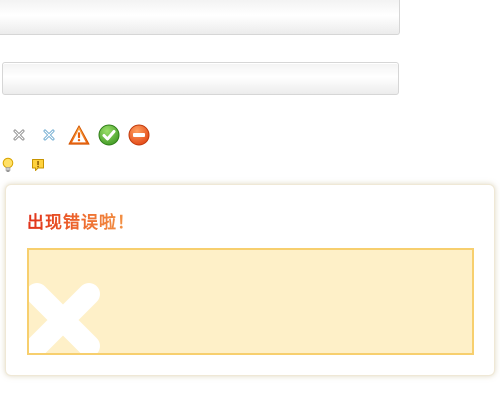 The image size is (500, 400). I want to click on warning-triangle-icon, so click(79, 135).